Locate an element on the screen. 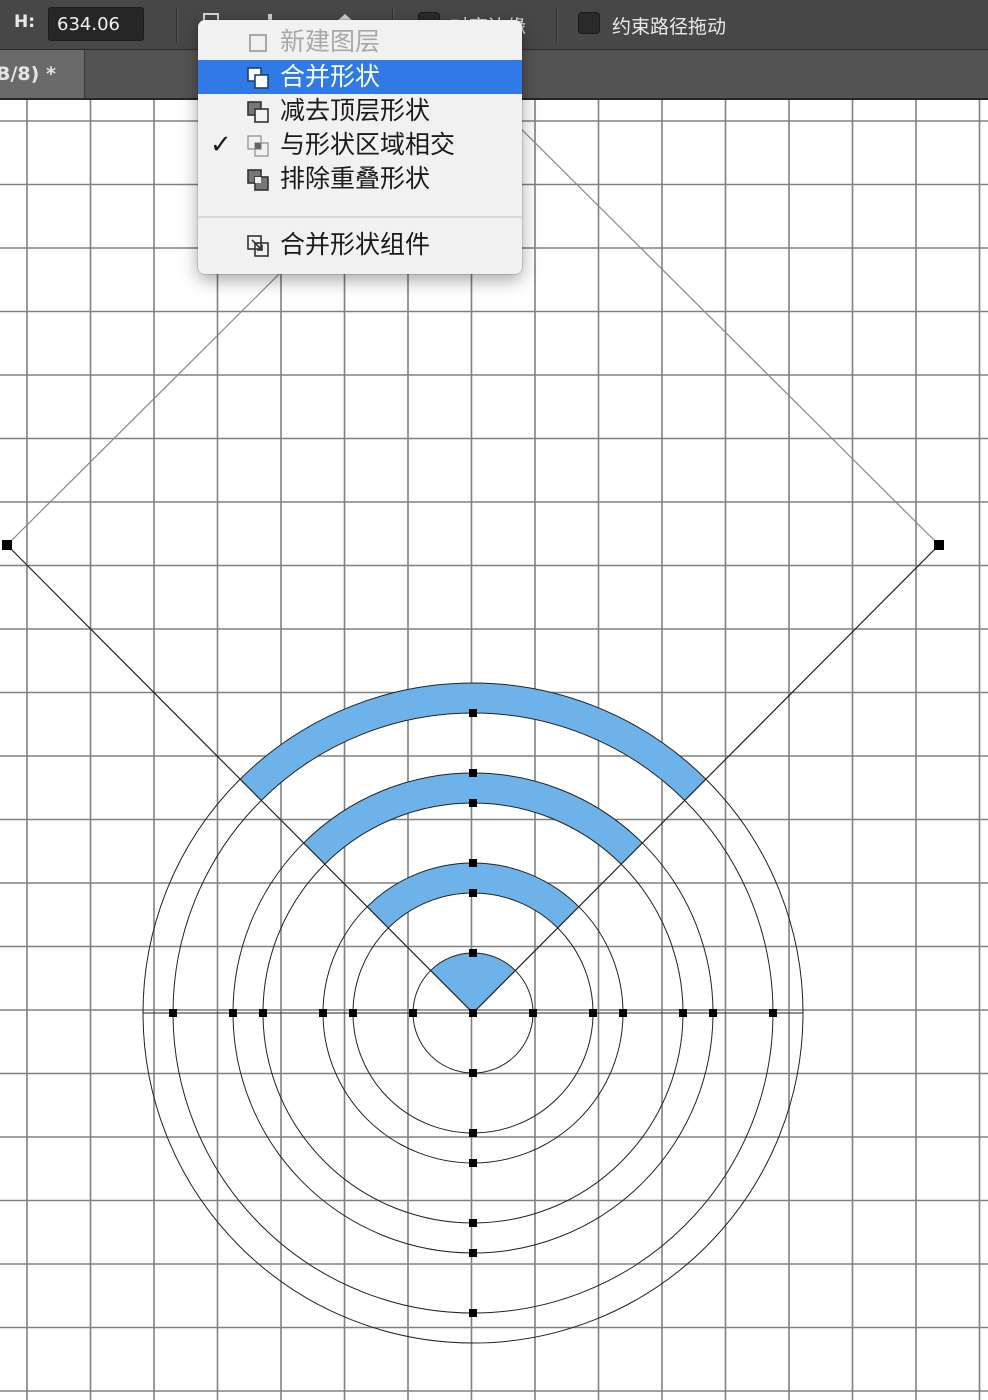 The height and width of the screenshot is (1400, 988). combine-shapes-icon is located at coordinates (258, 78).